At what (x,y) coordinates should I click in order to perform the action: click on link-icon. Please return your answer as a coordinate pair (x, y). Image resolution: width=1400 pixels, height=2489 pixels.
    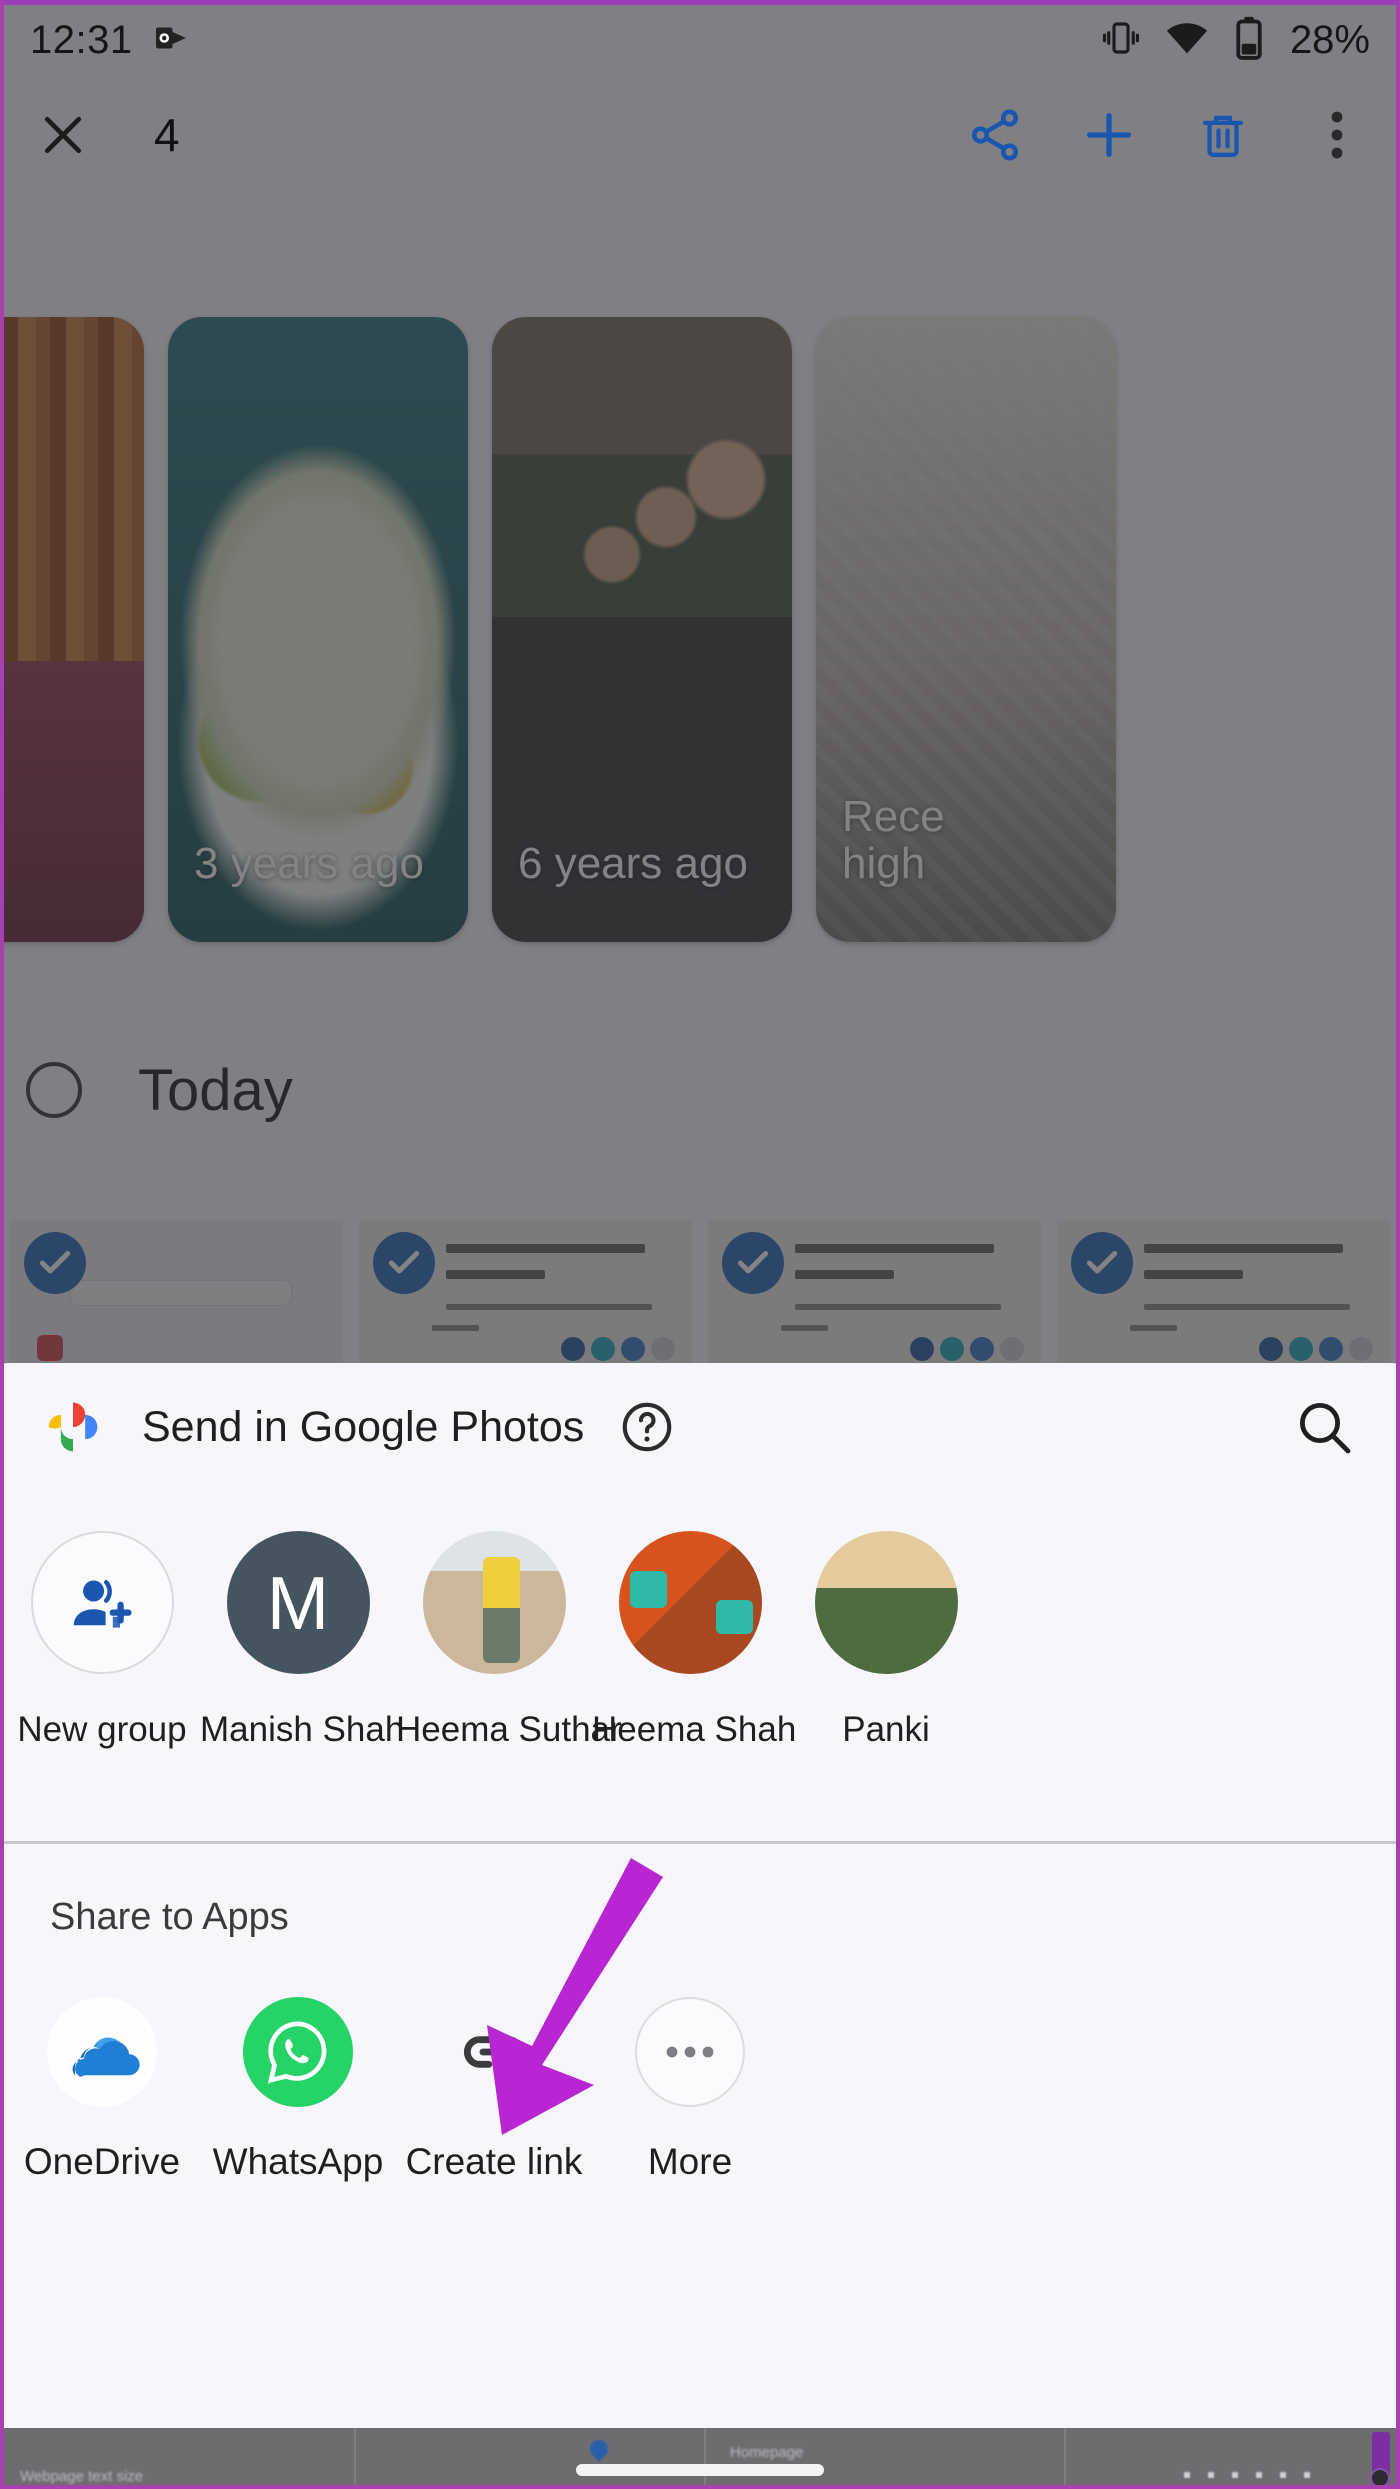
    Looking at the image, I should click on (494, 2052).